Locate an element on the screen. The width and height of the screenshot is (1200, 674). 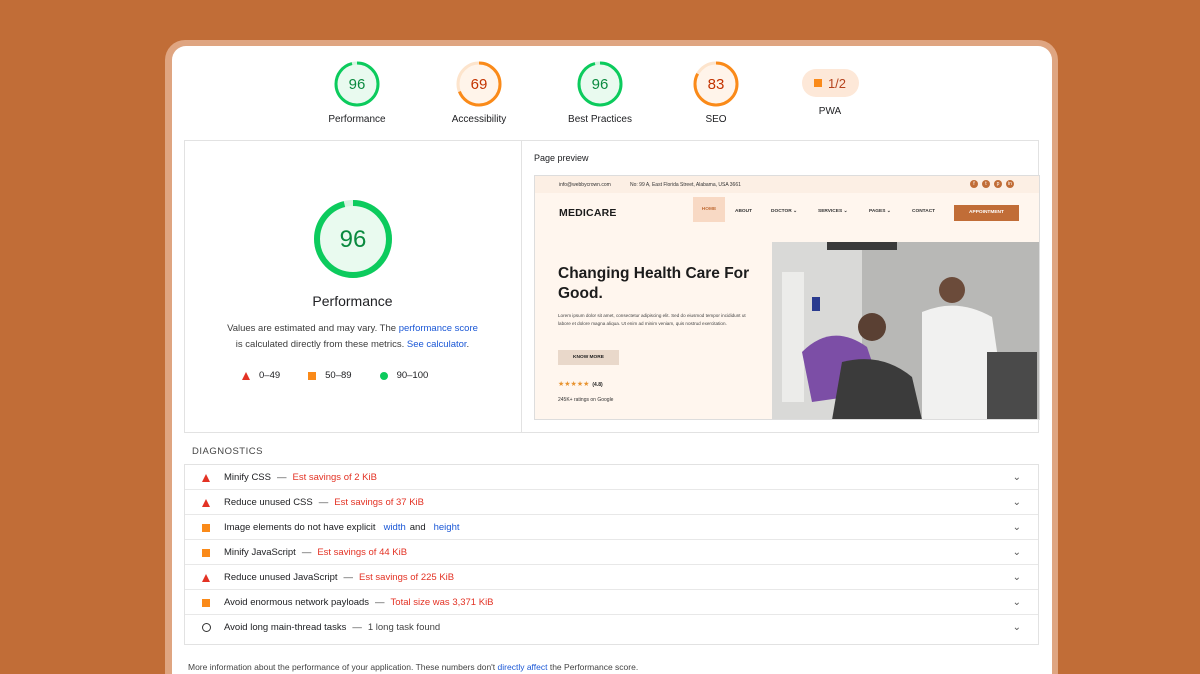
site-ratings-text: 245K+ ratings on Google is located at coordinates (586, 400).